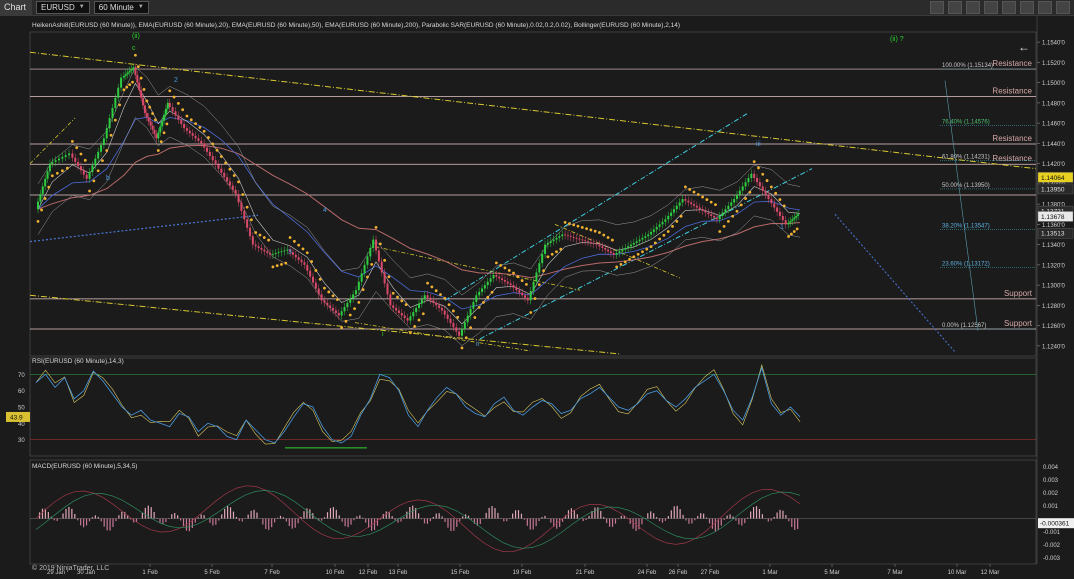 The height and width of the screenshot is (579, 1074). Describe the element at coordinates (955, 7) in the screenshot. I see `crosshair-icon` at that location.